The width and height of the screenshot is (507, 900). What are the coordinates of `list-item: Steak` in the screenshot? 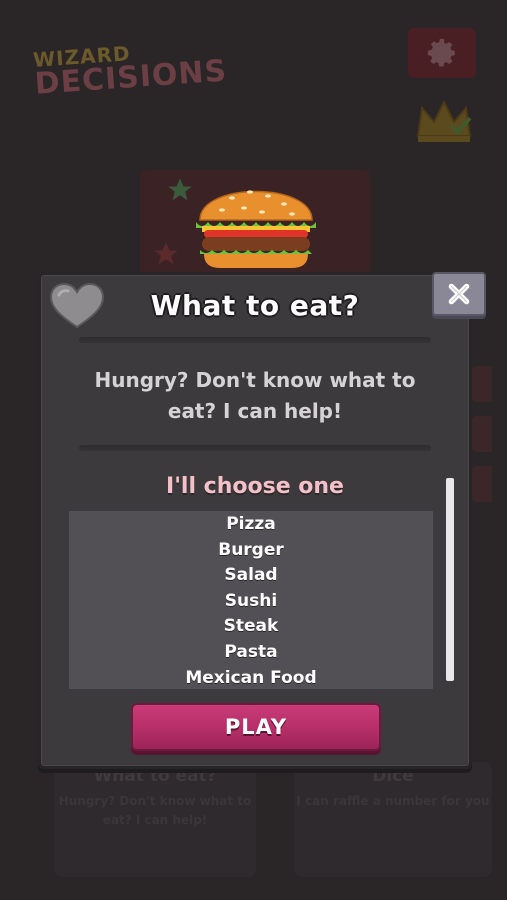 It's located at (251, 626).